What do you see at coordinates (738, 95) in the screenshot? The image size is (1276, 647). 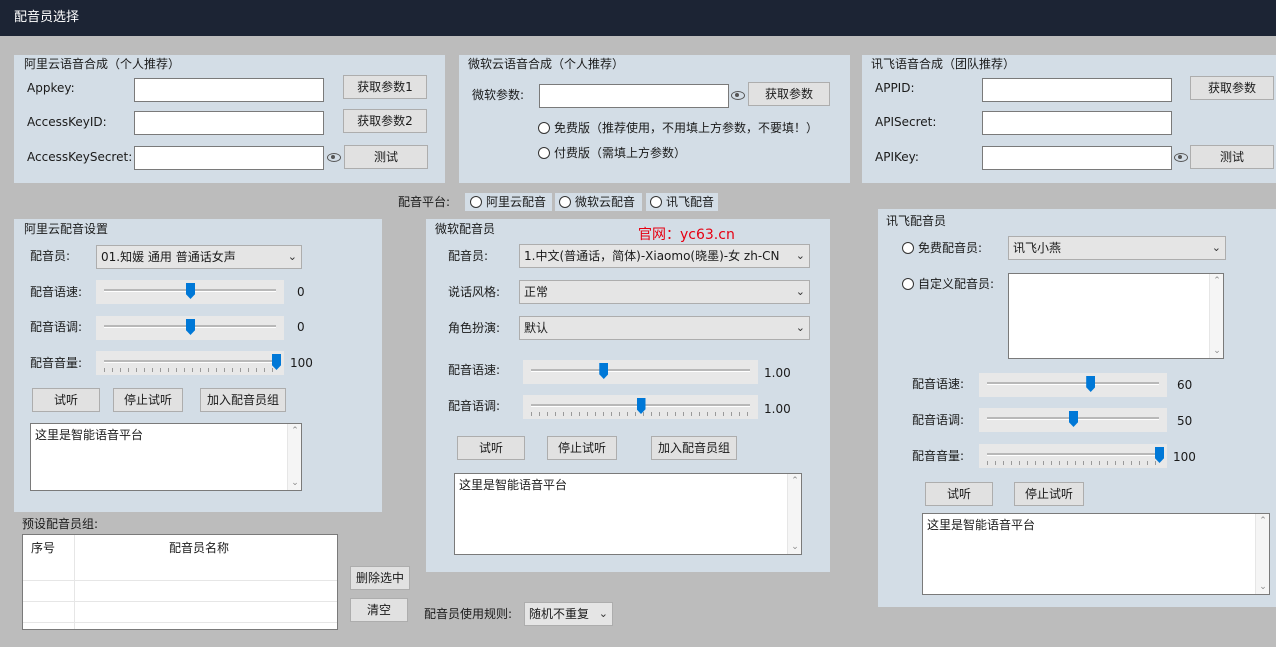 I see `show-params-eye-icon` at bounding box center [738, 95].